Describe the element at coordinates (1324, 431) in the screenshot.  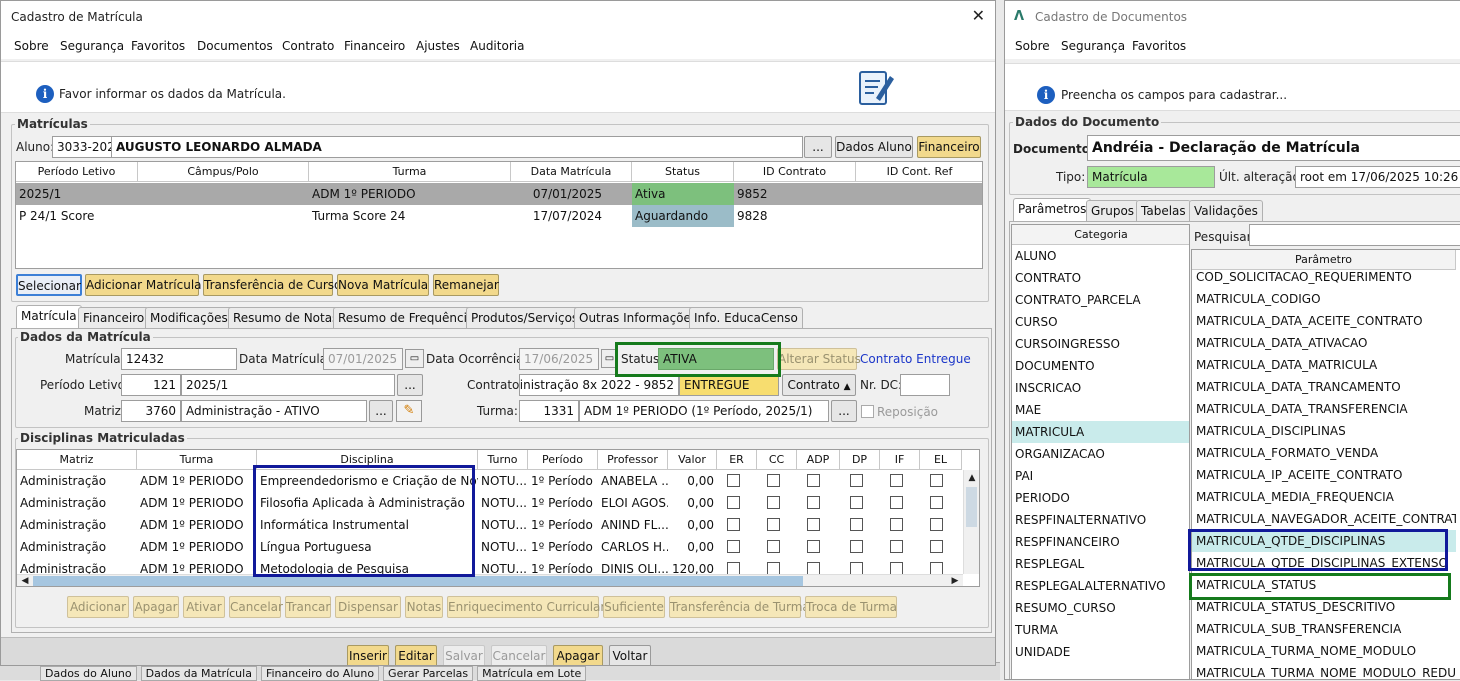
I see `parametro-item: MATRICULA_DISCIPLINAS` at that location.